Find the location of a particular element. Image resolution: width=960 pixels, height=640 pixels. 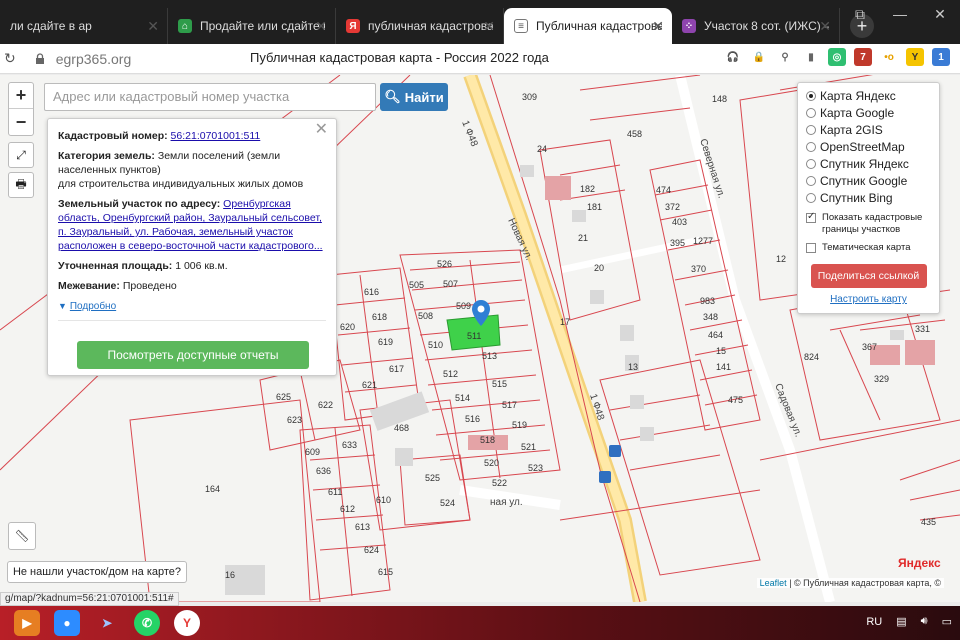

system-tray: RU ▤ 🔊︎ ▭ is located at coordinates (909, 621).